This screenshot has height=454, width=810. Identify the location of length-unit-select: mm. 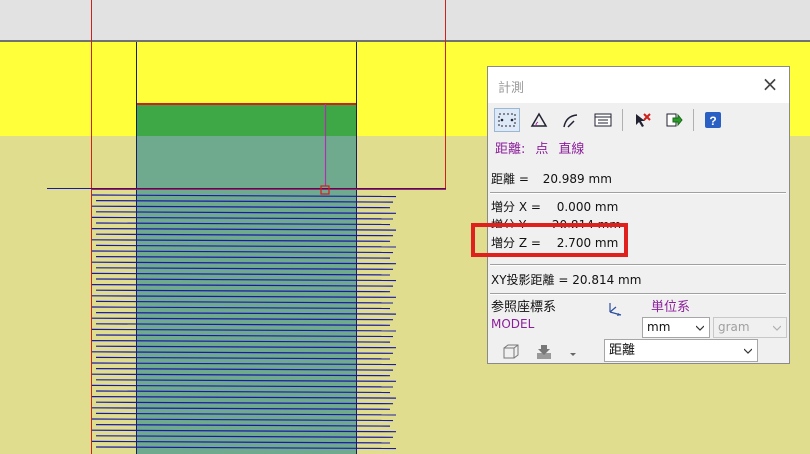
(676, 327).